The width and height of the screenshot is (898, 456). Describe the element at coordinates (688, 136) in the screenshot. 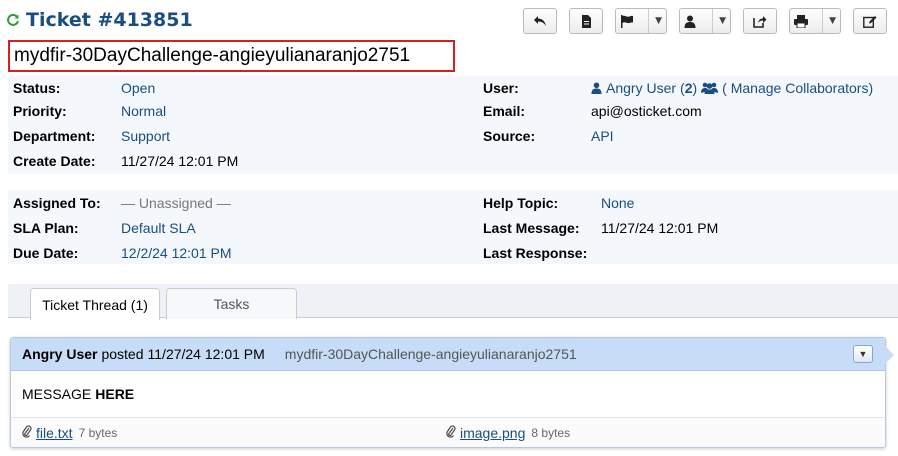

I see `source-row: Source: API` at that location.